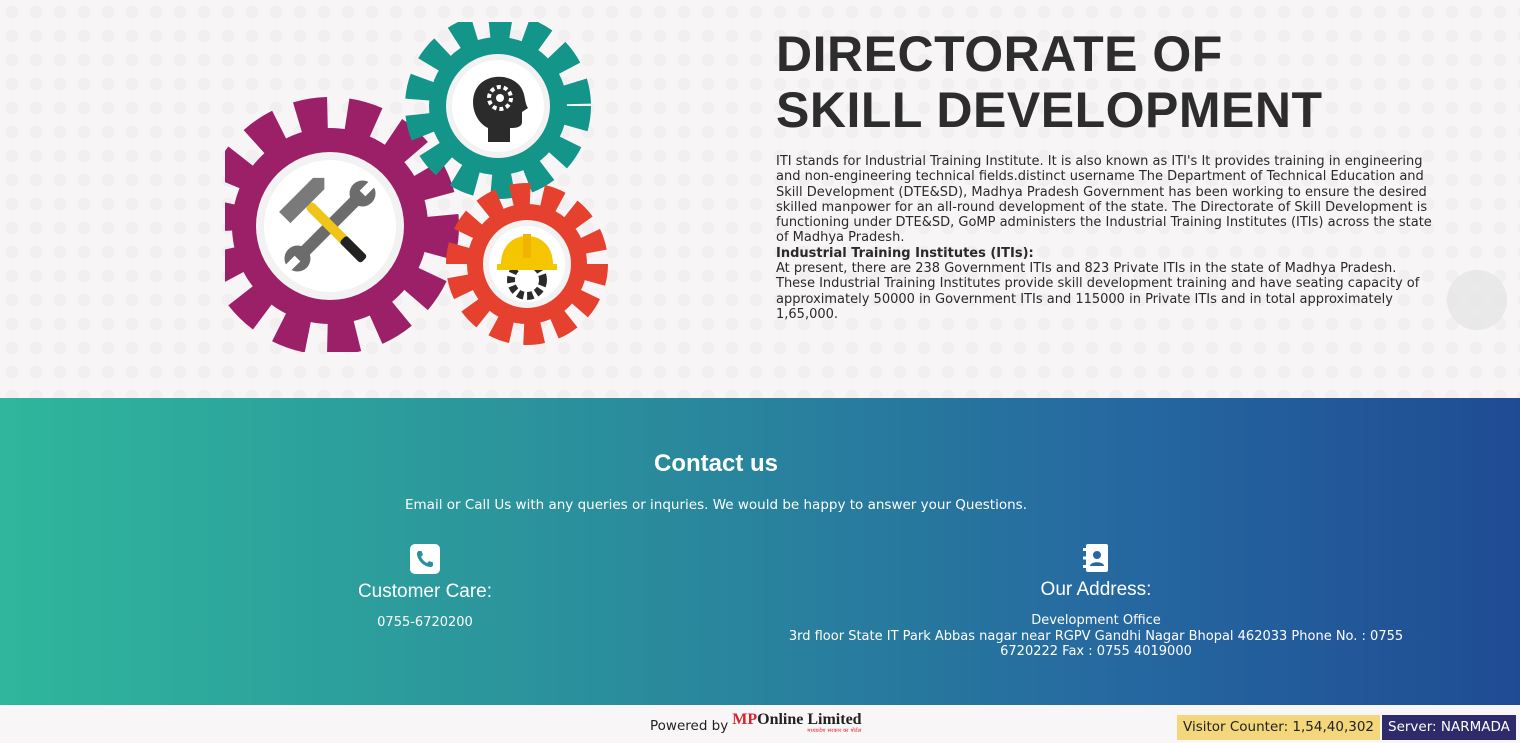 This screenshot has height=743, width=1520. Describe the element at coordinates (498, 110) in the screenshot. I see `brain-gear` at that location.